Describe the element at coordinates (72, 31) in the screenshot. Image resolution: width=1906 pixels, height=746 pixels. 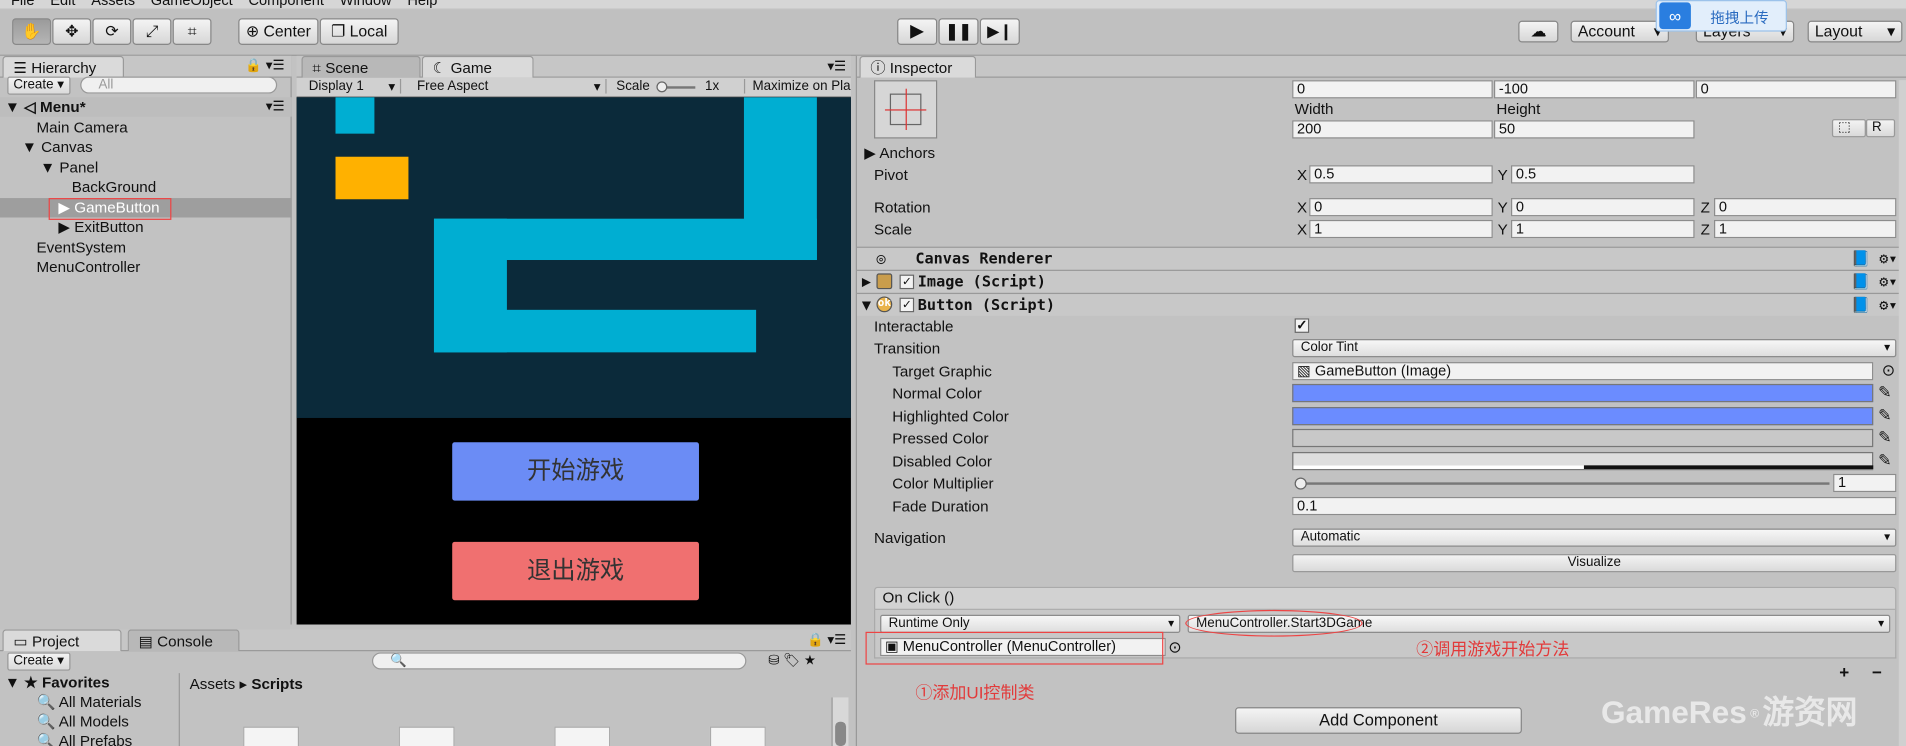
I see `move-tool-icon: ✥` at that location.